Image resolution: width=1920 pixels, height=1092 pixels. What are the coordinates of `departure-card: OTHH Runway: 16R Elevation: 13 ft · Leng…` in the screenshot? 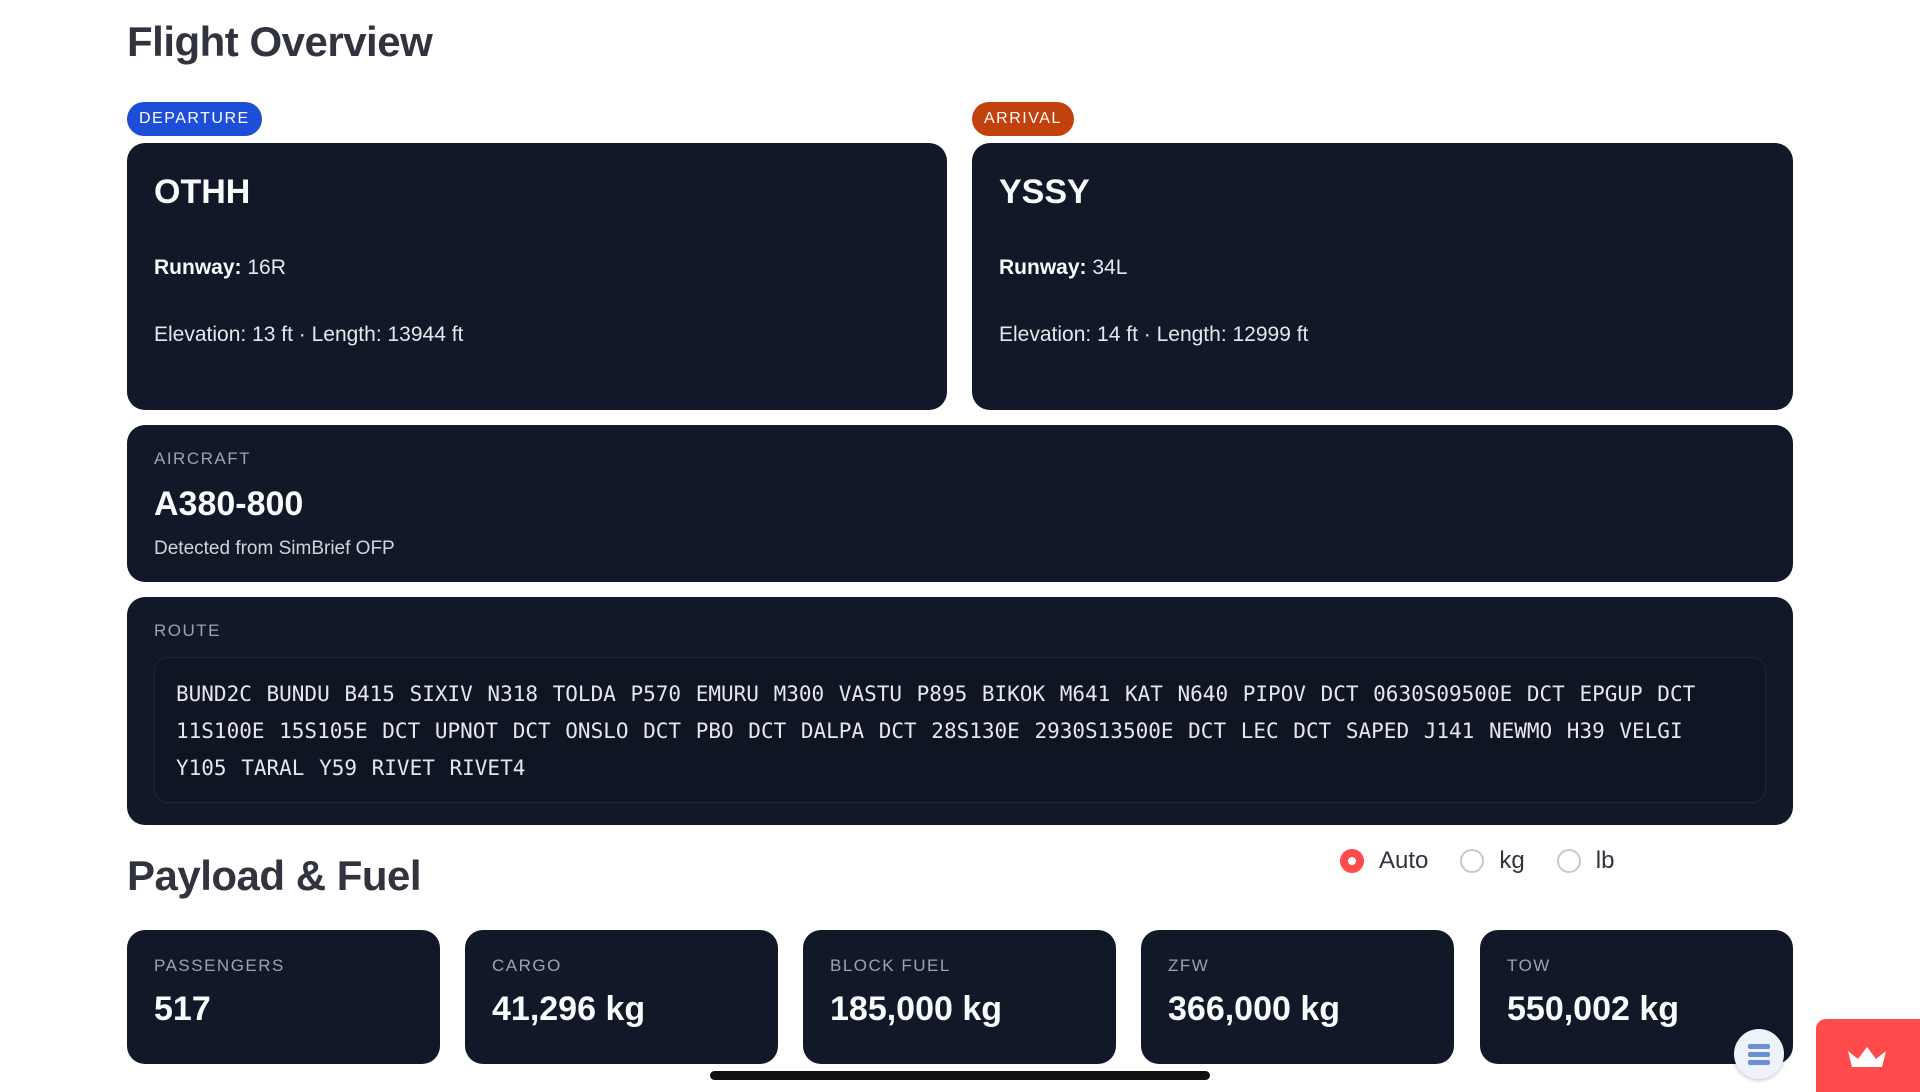 It's located at (537, 276).